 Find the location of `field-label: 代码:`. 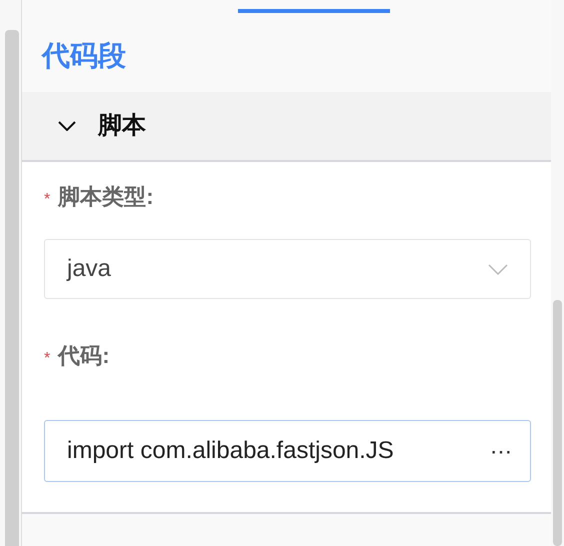

field-label: 代码: is located at coordinates (84, 355).